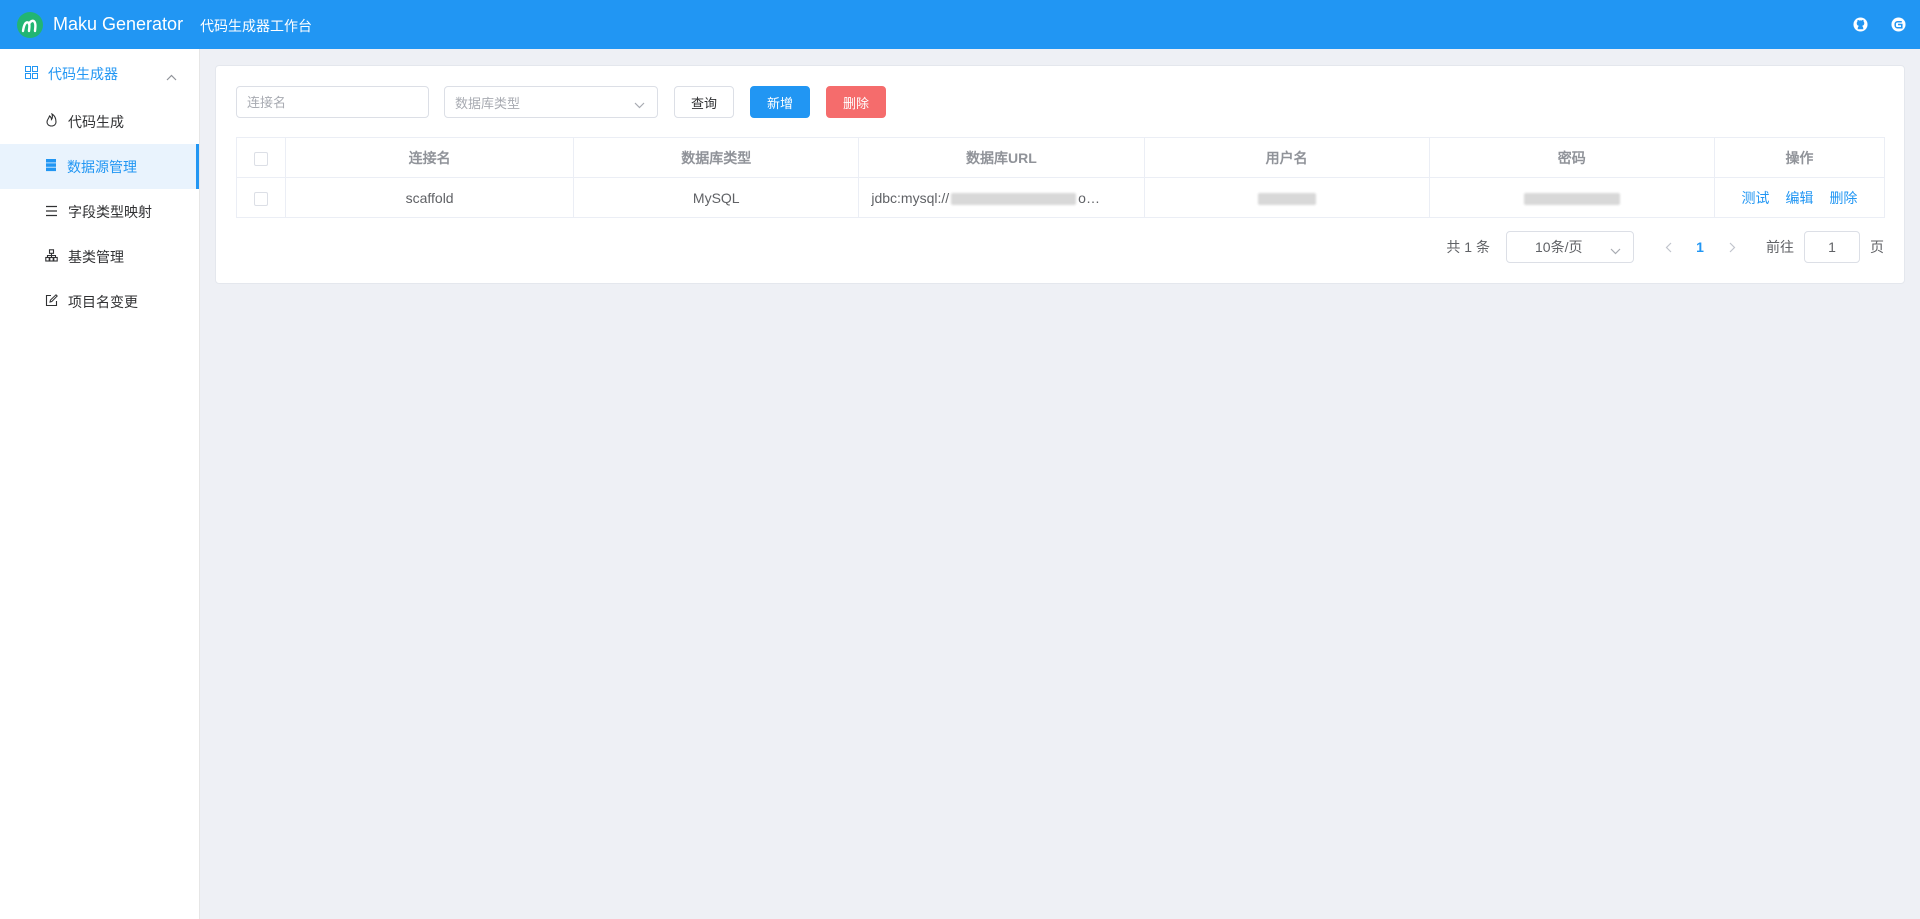 This screenshot has height=919, width=1920. I want to click on query-button: 查询, so click(704, 102).